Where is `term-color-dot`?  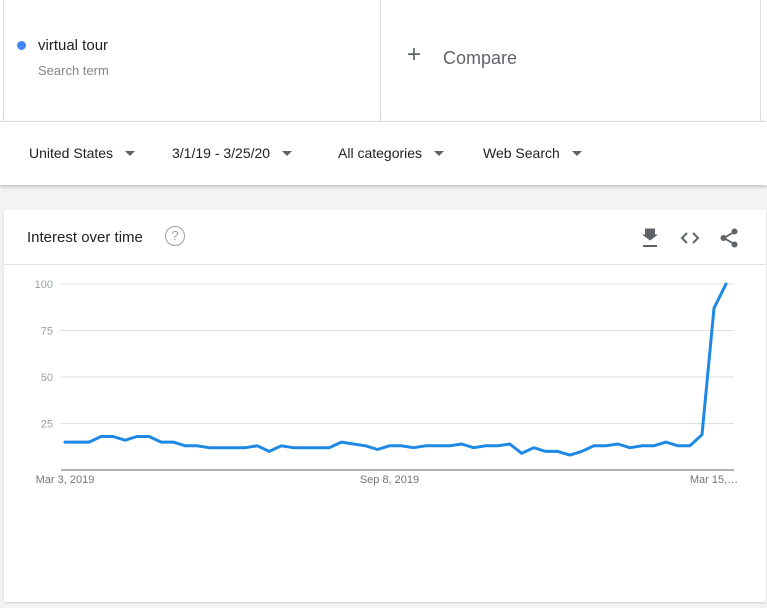 term-color-dot is located at coordinates (21, 45).